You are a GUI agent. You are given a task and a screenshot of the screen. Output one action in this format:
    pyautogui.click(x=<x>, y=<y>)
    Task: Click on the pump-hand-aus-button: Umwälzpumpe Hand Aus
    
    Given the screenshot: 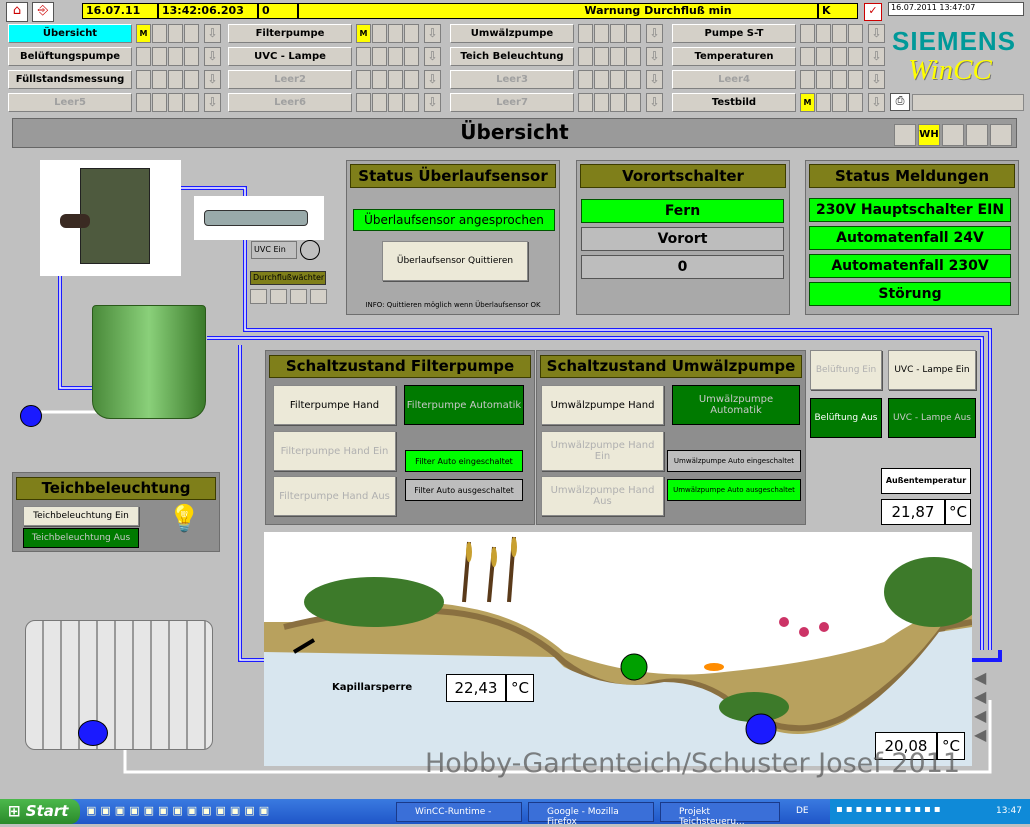 What is the action you would take?
    pyautogui.click(x=602, y=496)
    